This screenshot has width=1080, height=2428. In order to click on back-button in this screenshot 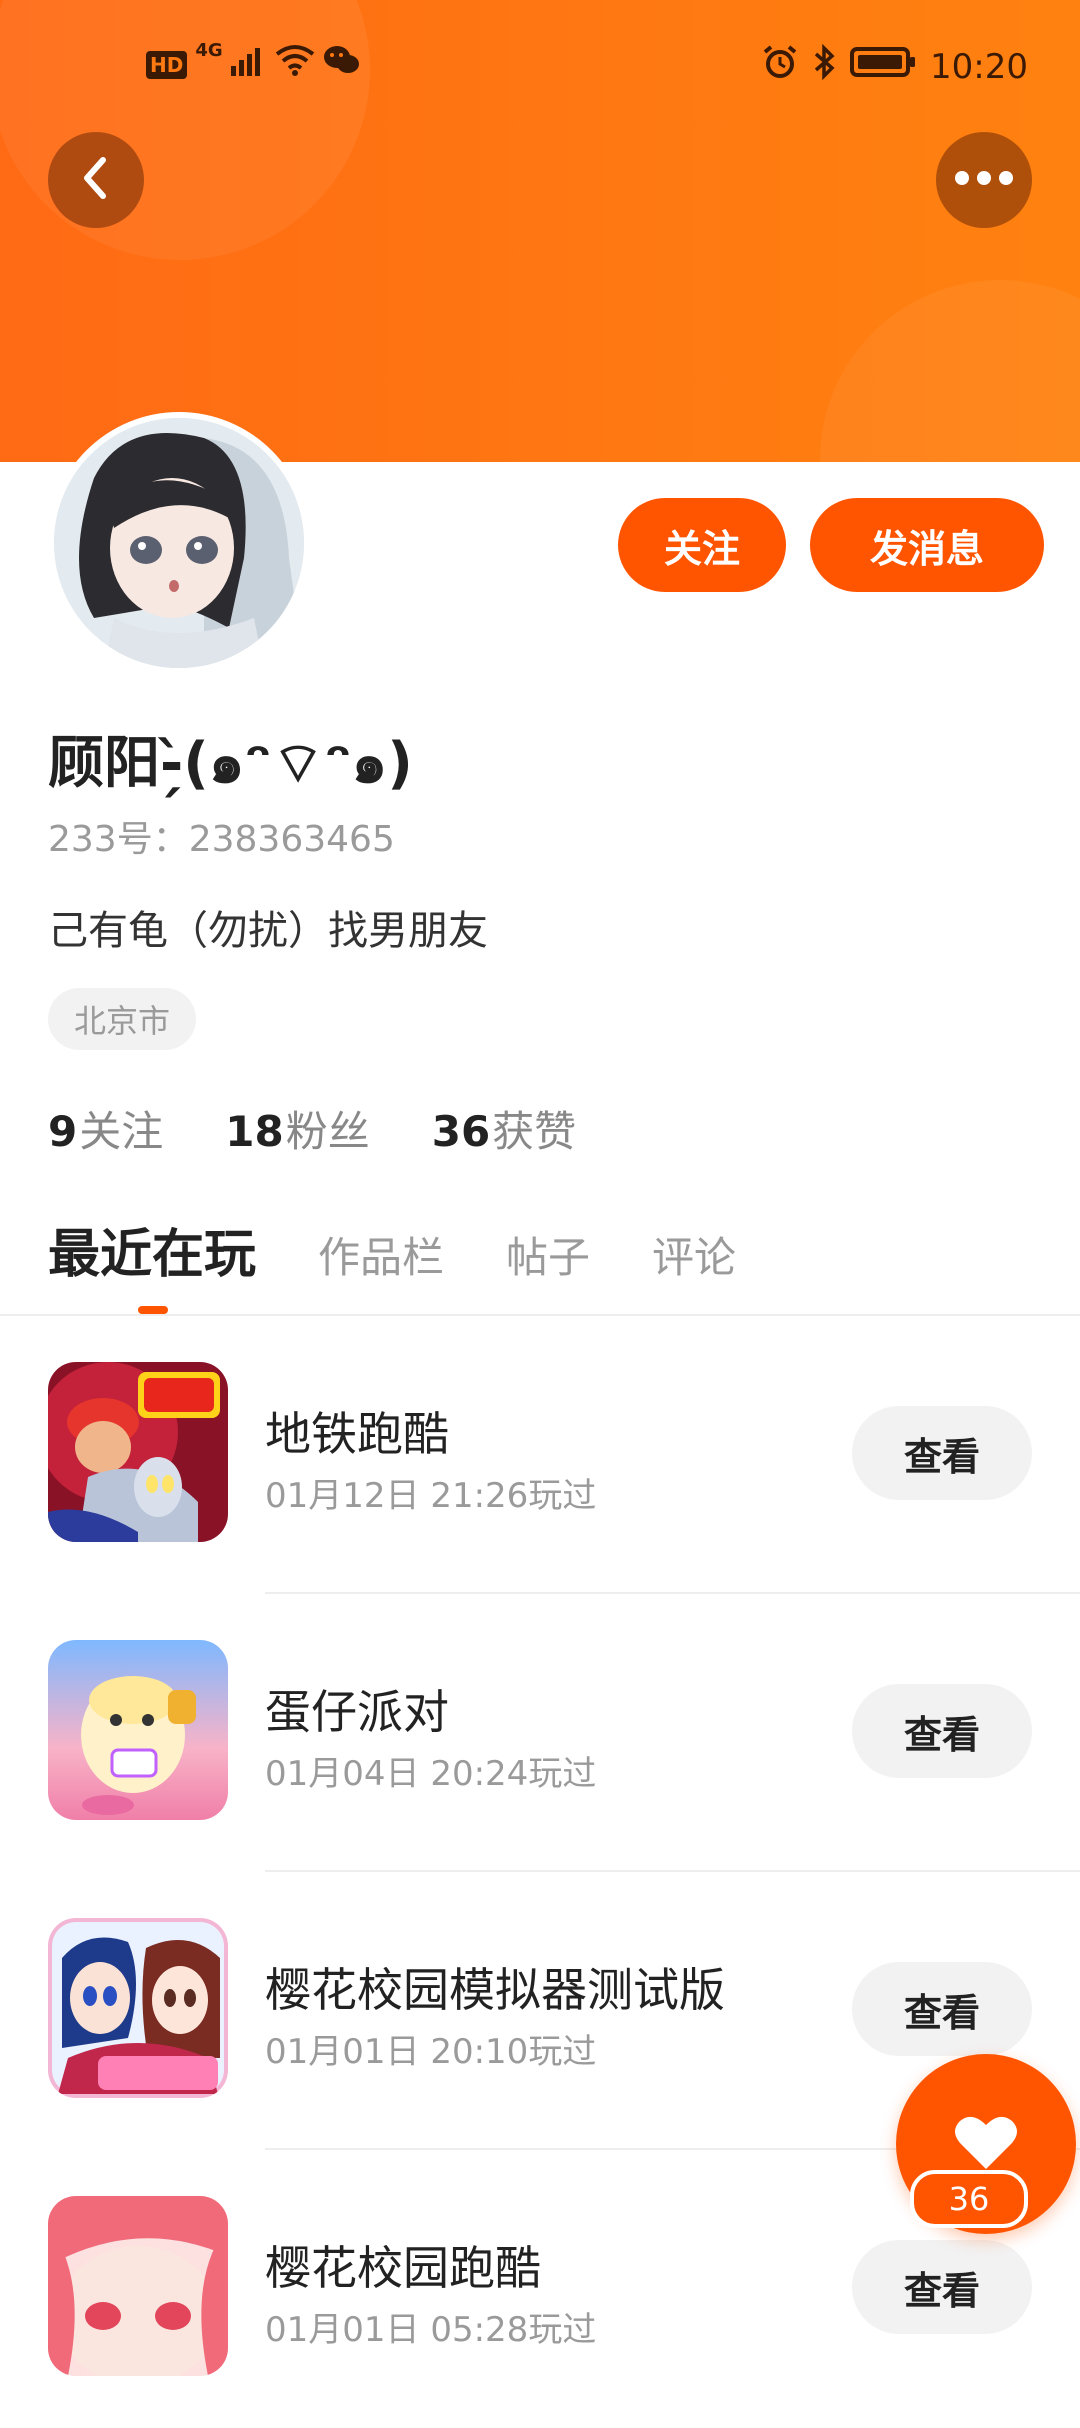, I will do `click(96, 180)`.